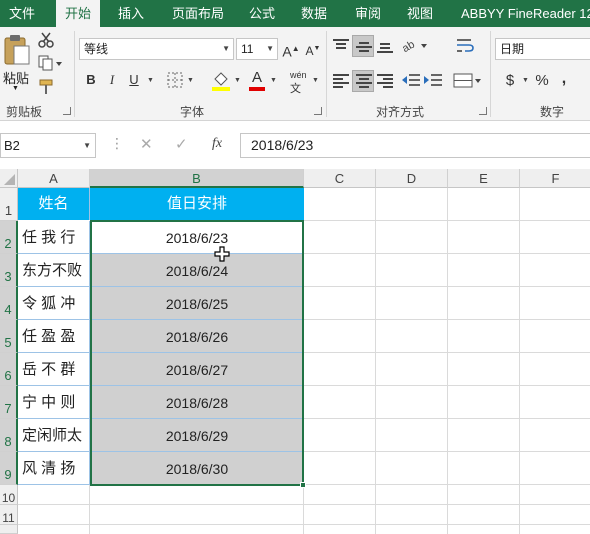  Describe the element at coordinates (175, 80) in the screenshot. I see `borders-button` at that location.